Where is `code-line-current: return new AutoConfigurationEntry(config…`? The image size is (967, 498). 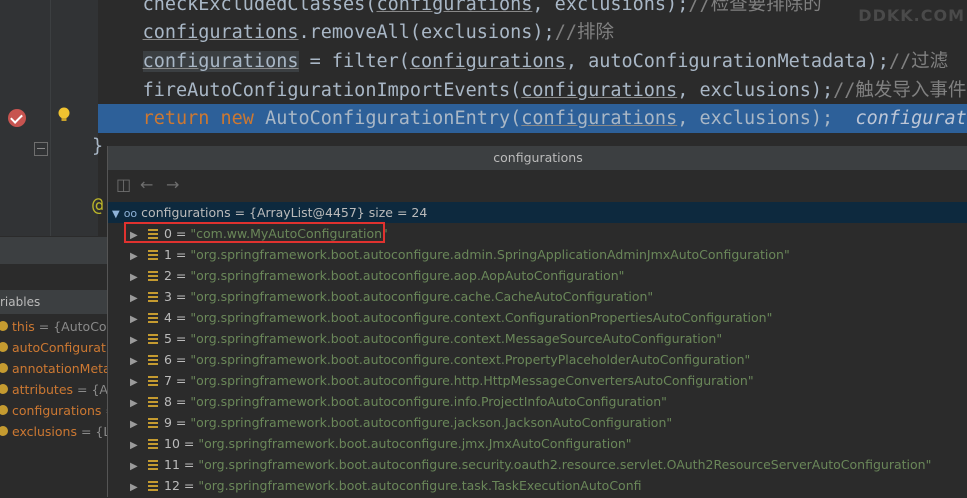
code-line-current: return new AutoConfigurationEntry(config… is located at coordinates (532, 118).